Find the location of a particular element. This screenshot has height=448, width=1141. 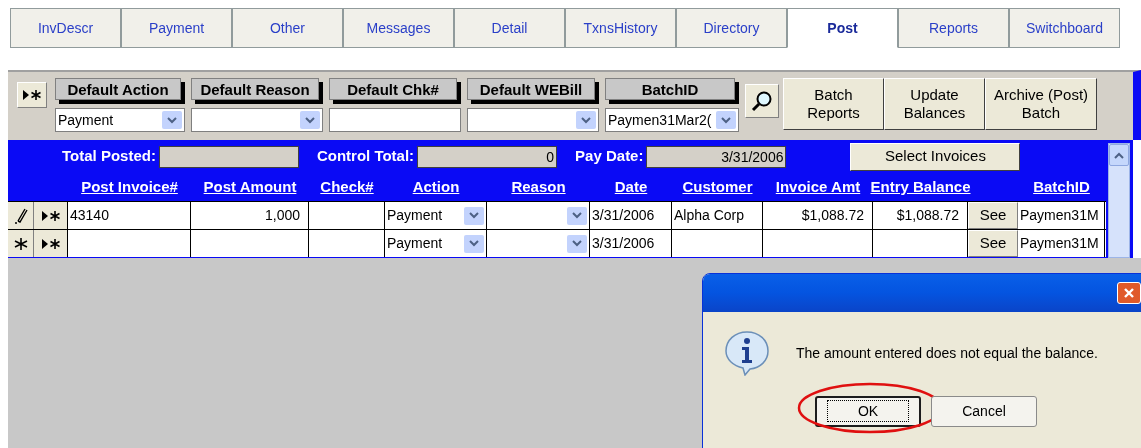

total-label: Control Total: is located at coordinates (365, 156).